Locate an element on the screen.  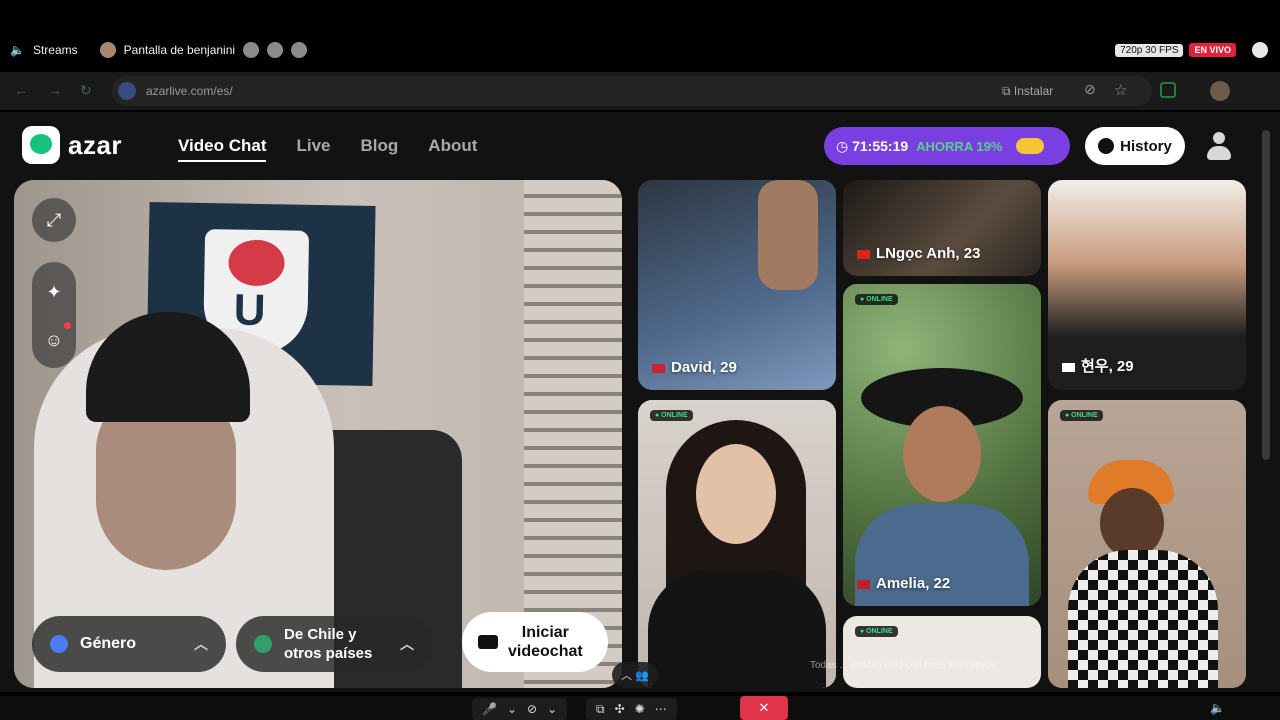
page-scrollbar is located at coordinates (1266, 295).